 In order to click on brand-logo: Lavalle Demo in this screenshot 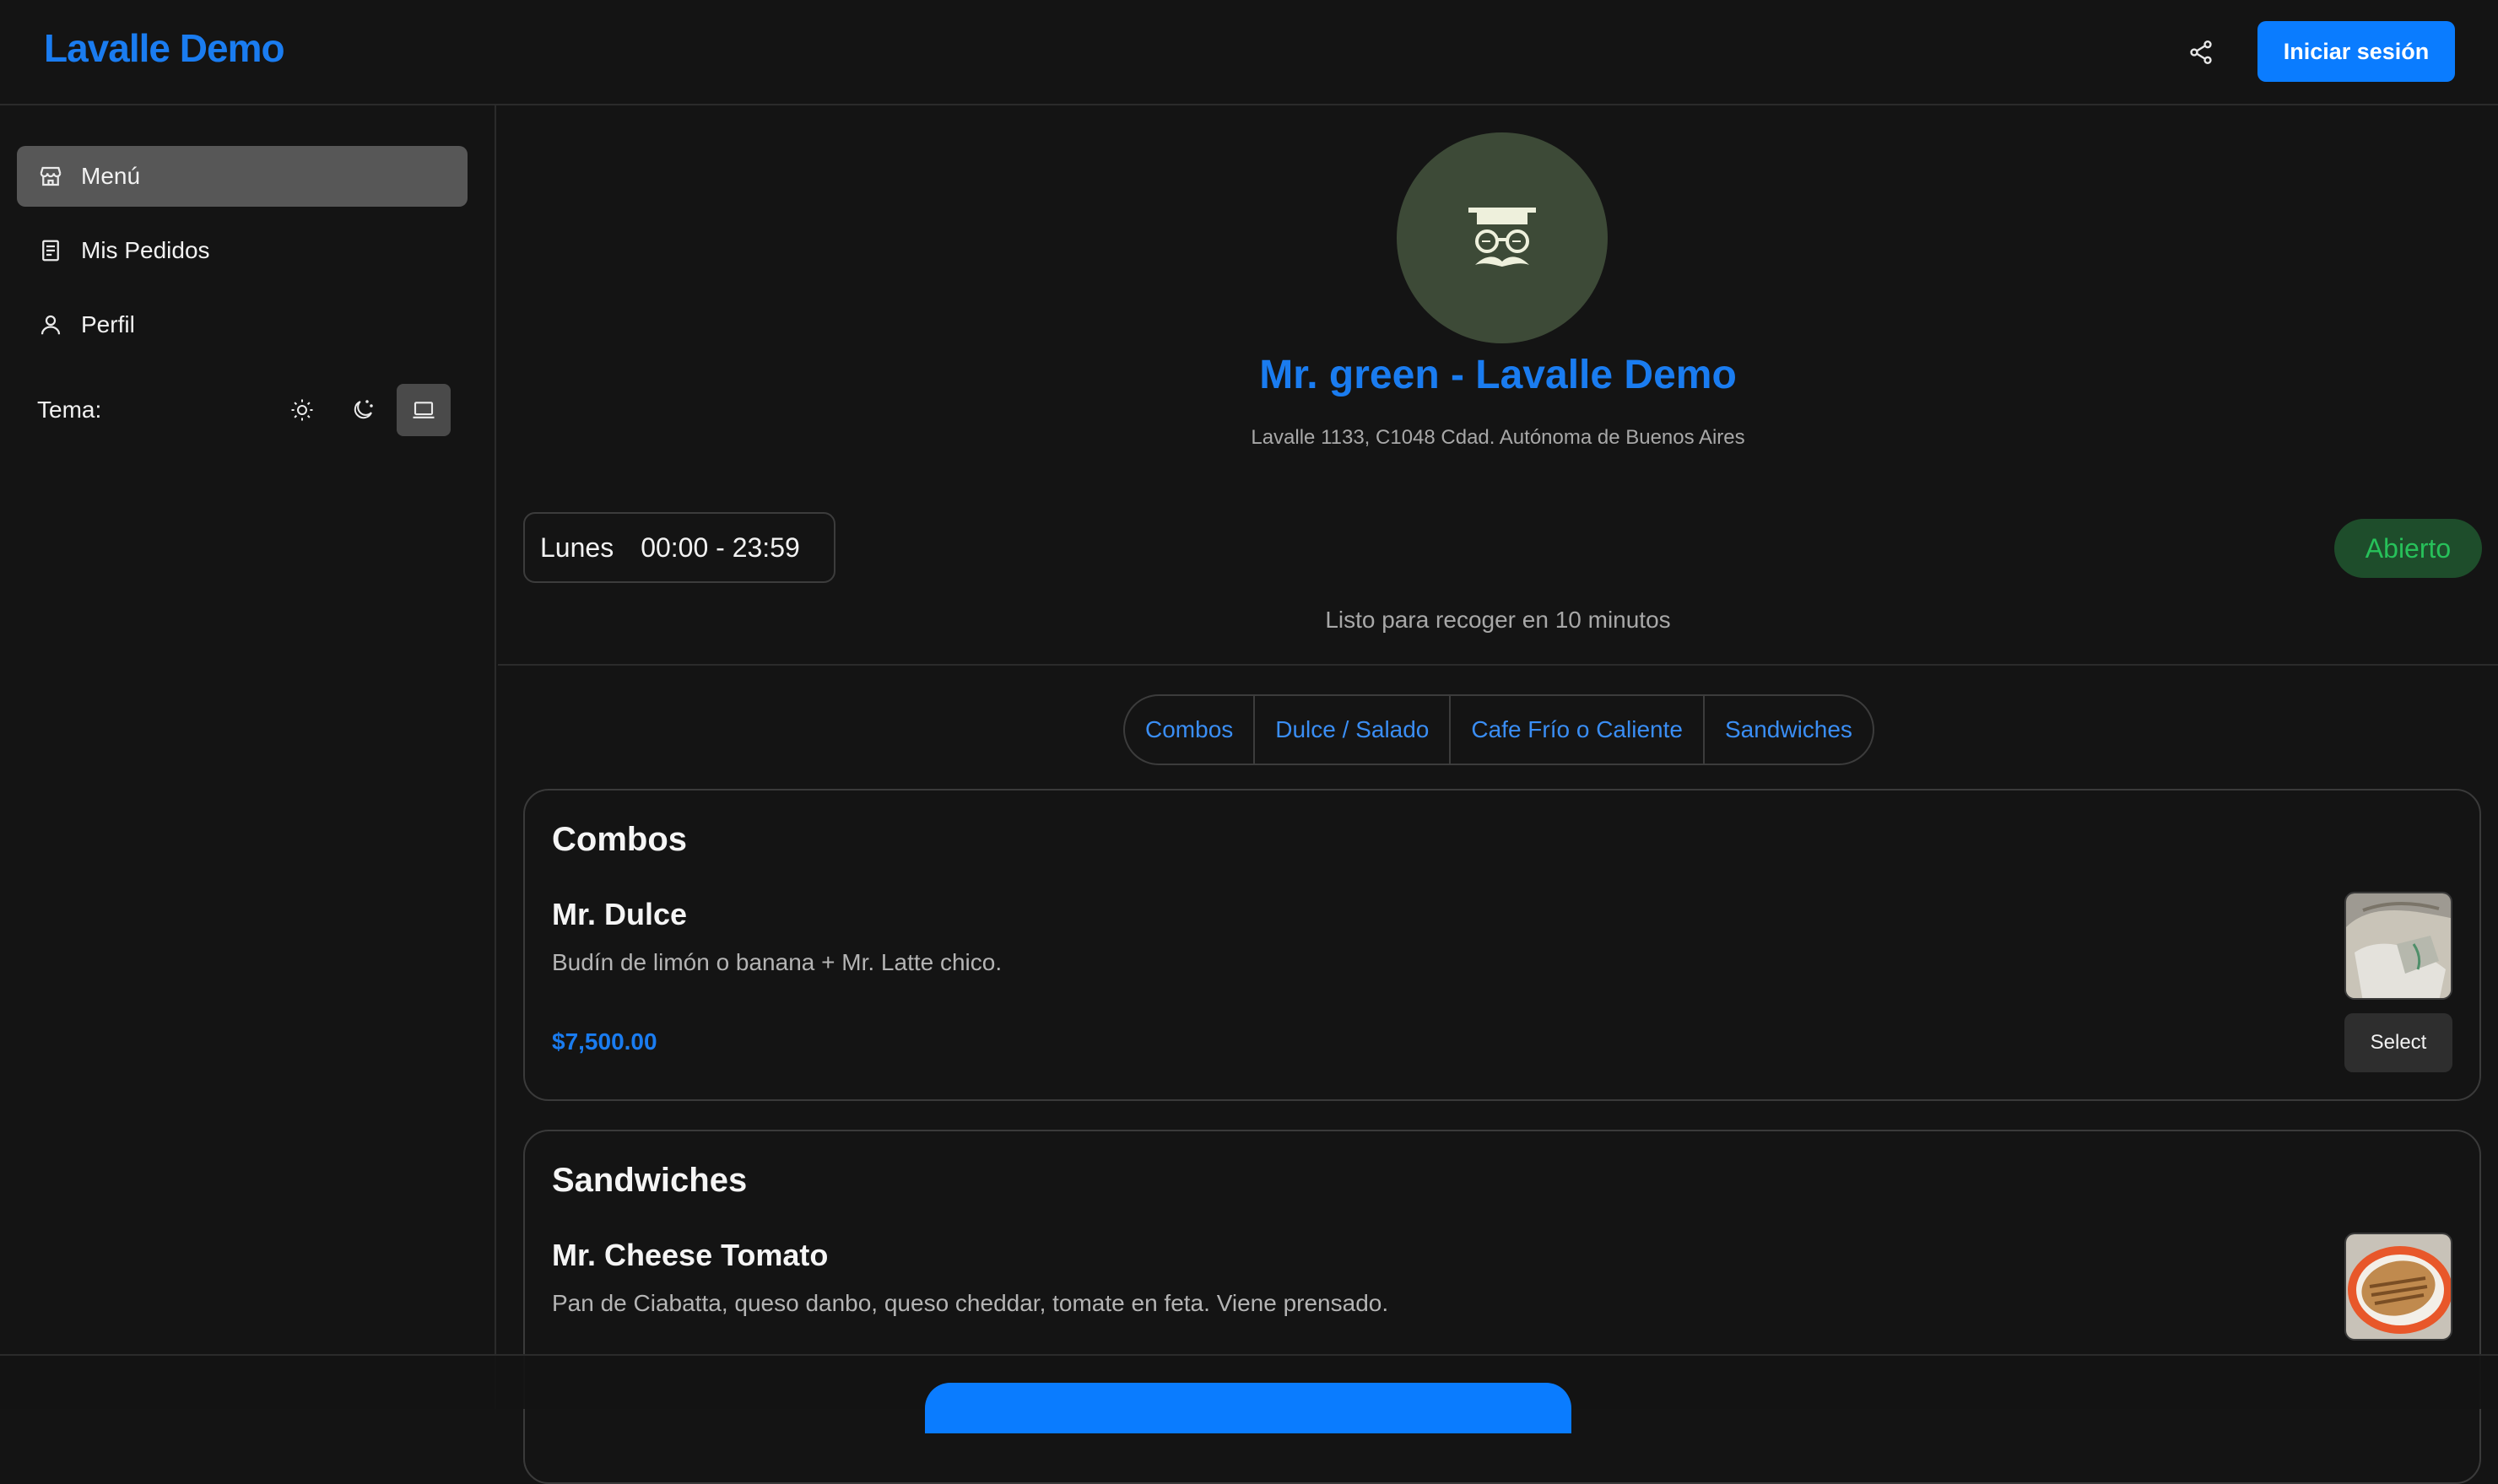, I will do `click(164, 48)`.